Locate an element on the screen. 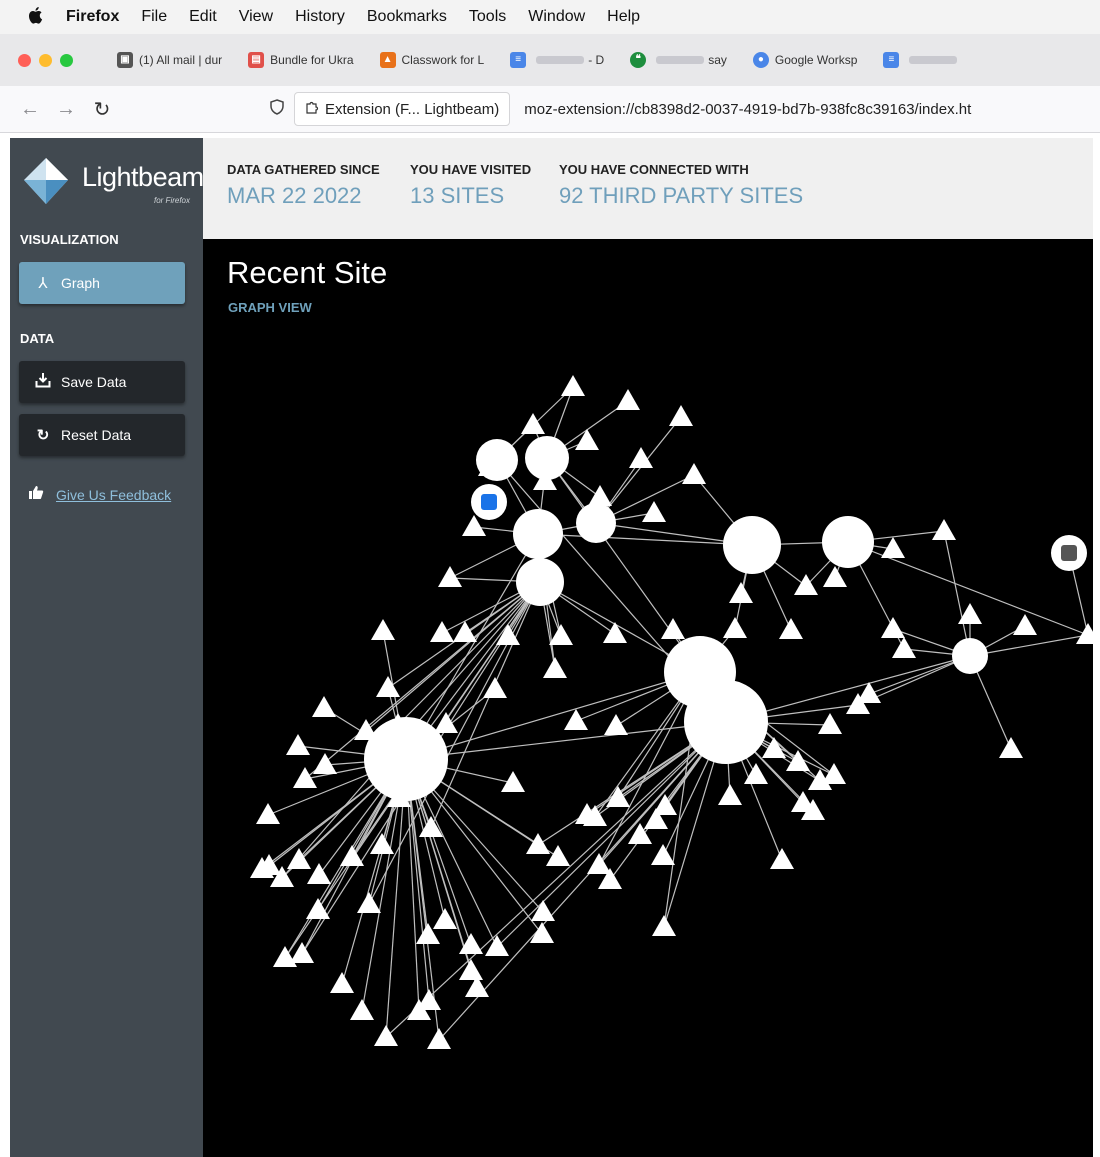 Image resolution: width=1100 pixels, height=1157 pixels. menu-edit: Edit is located at coordinates (203, 17).